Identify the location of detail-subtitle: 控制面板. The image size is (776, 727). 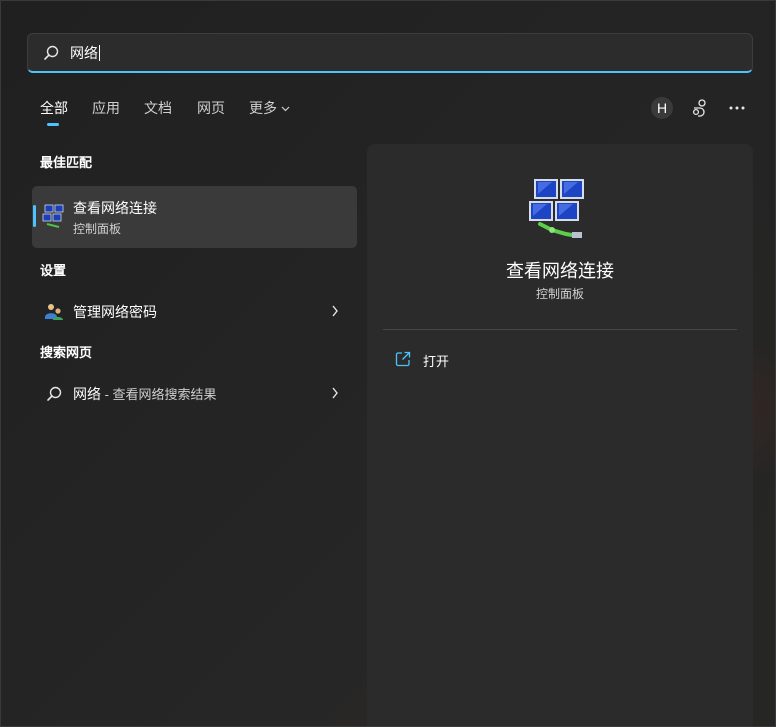
(559, 294).